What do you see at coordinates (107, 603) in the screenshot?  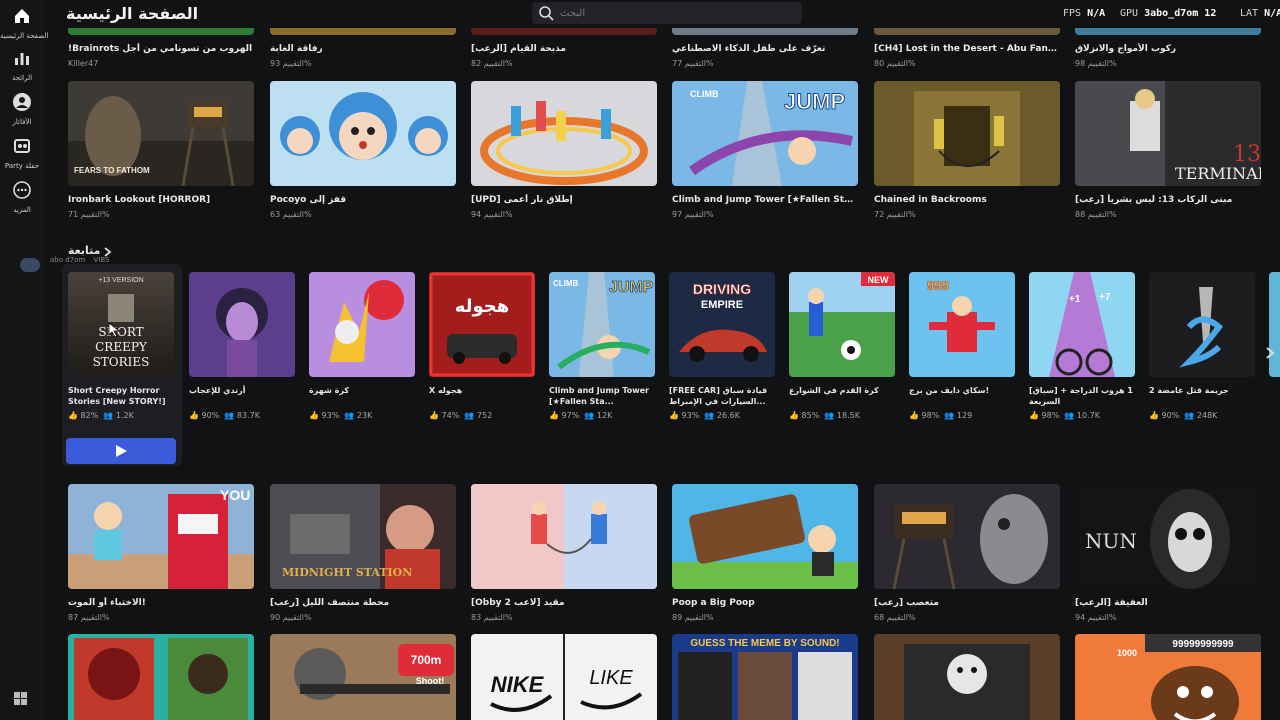 I see `game-title: الاختباء أو الموت!` at bounding box center [107, 603].